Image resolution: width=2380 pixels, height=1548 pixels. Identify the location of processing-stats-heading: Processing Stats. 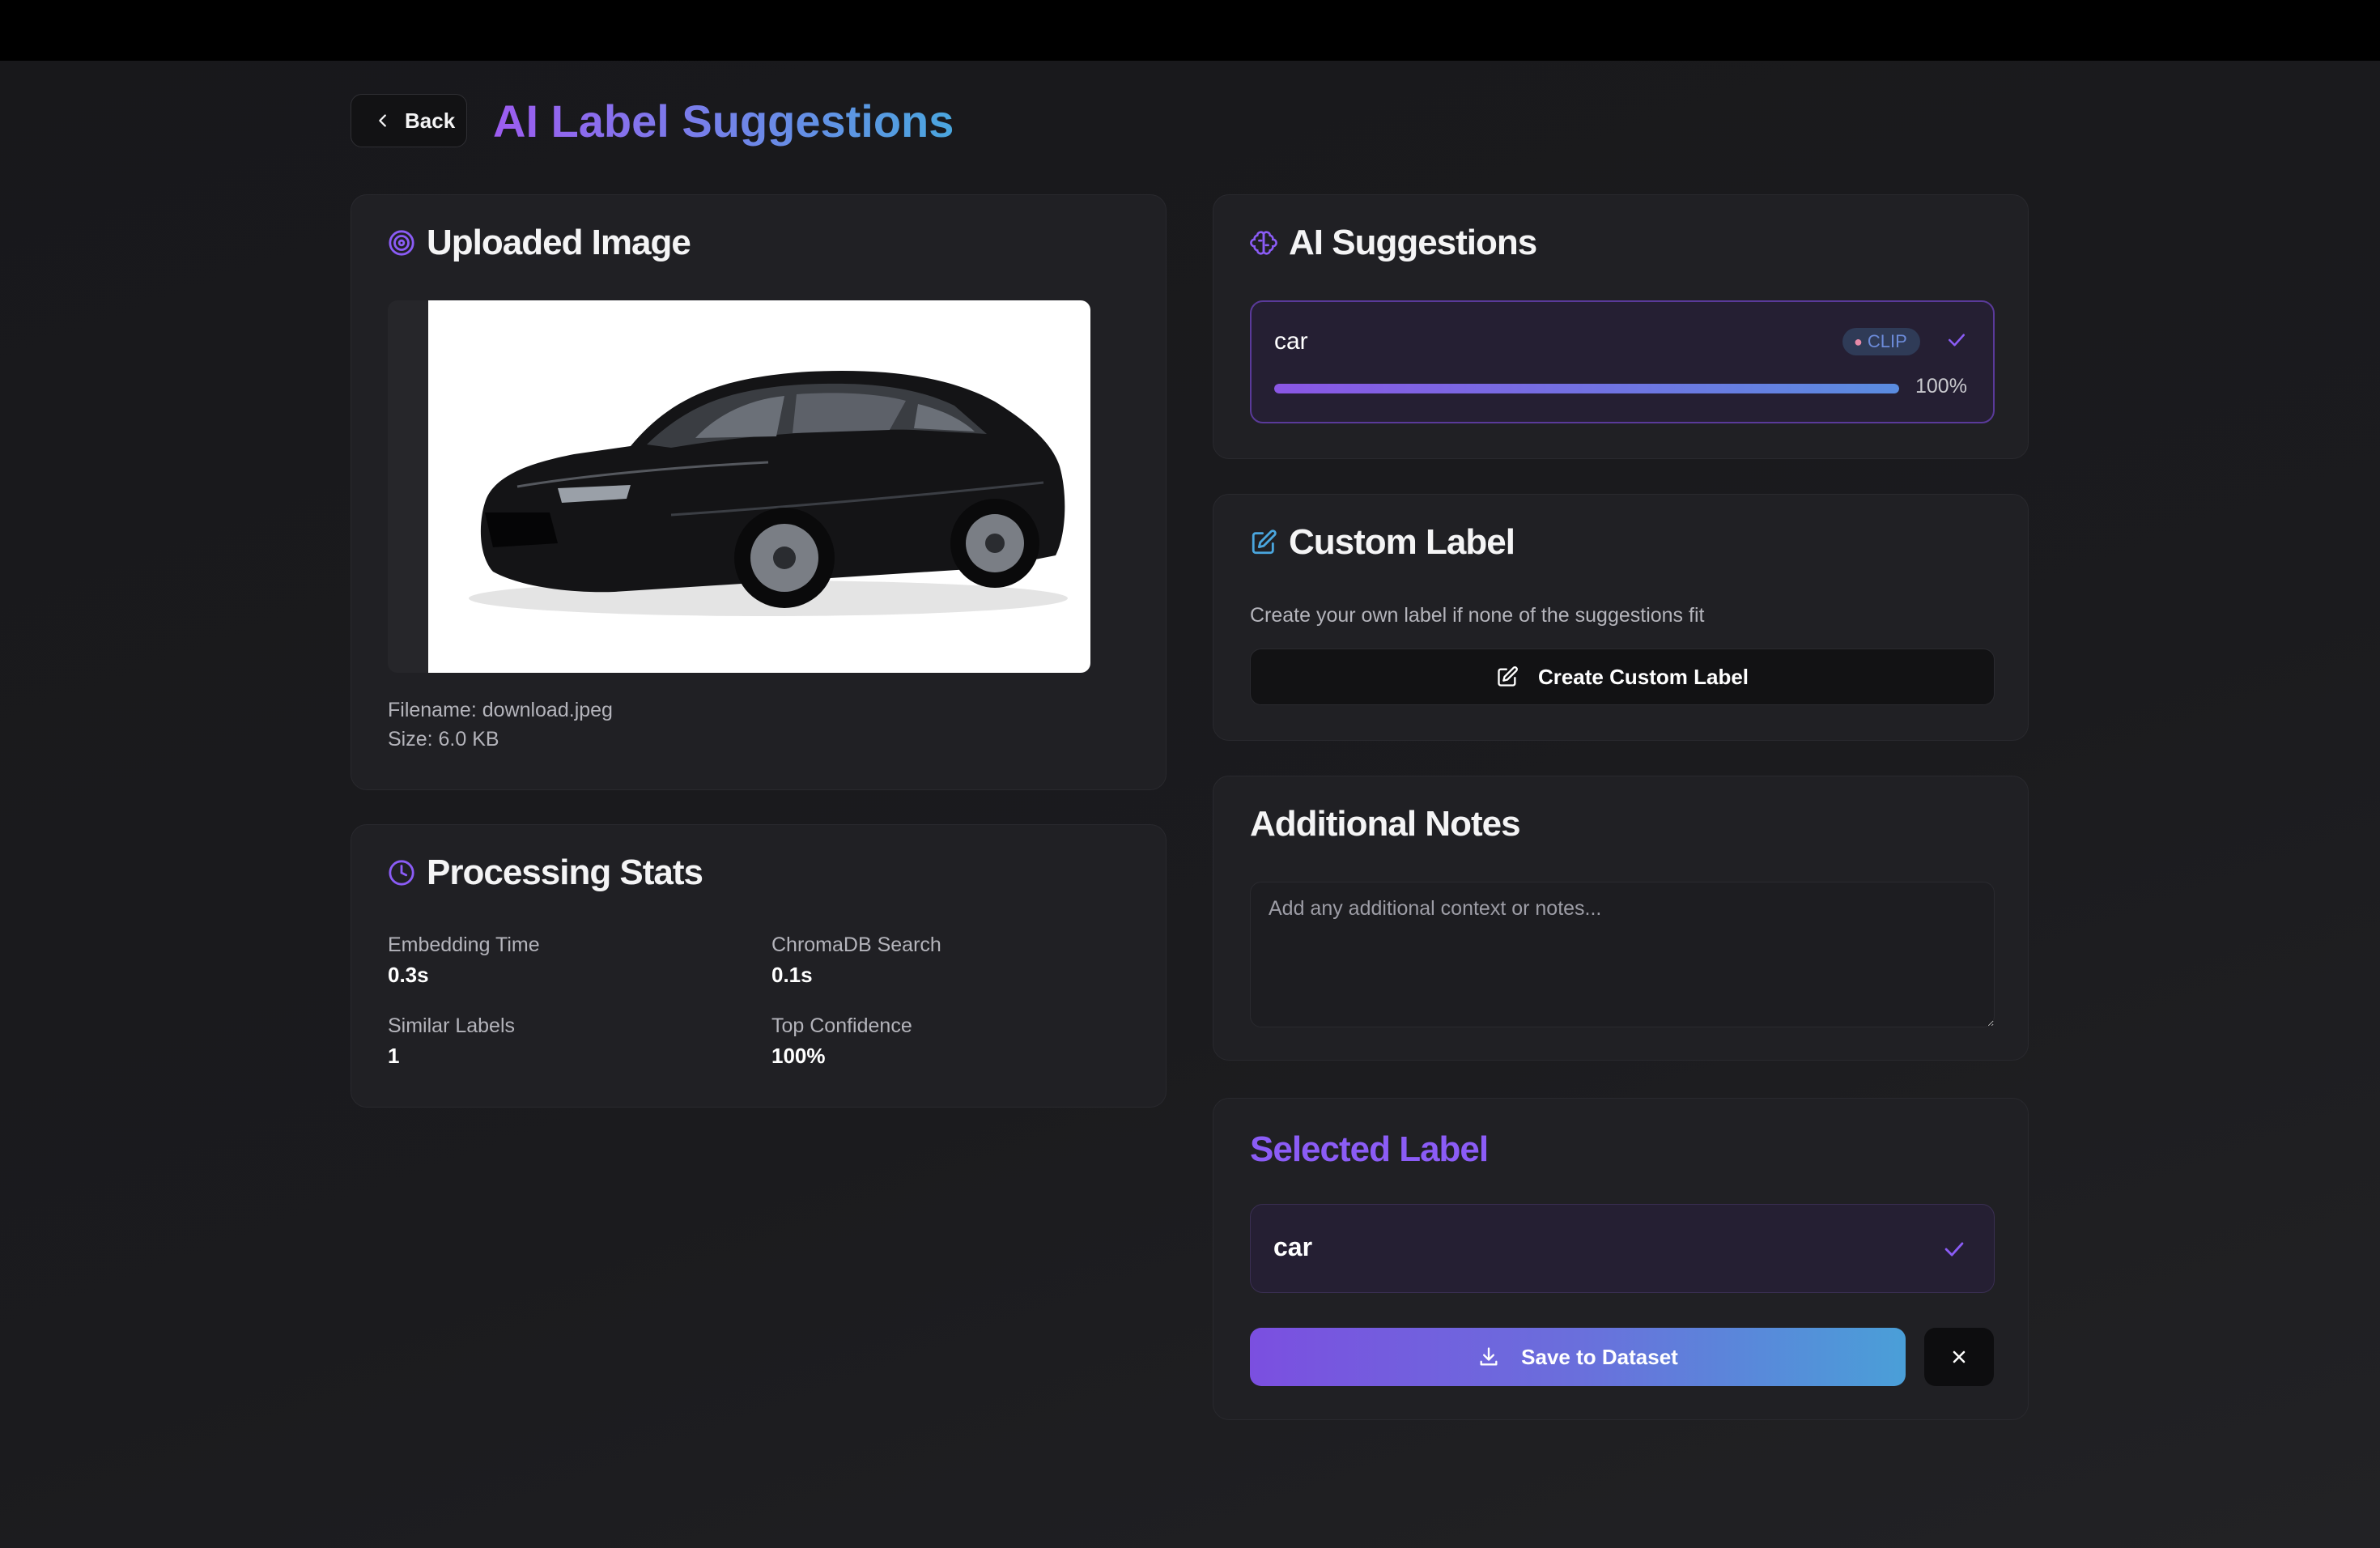
(545, 873).